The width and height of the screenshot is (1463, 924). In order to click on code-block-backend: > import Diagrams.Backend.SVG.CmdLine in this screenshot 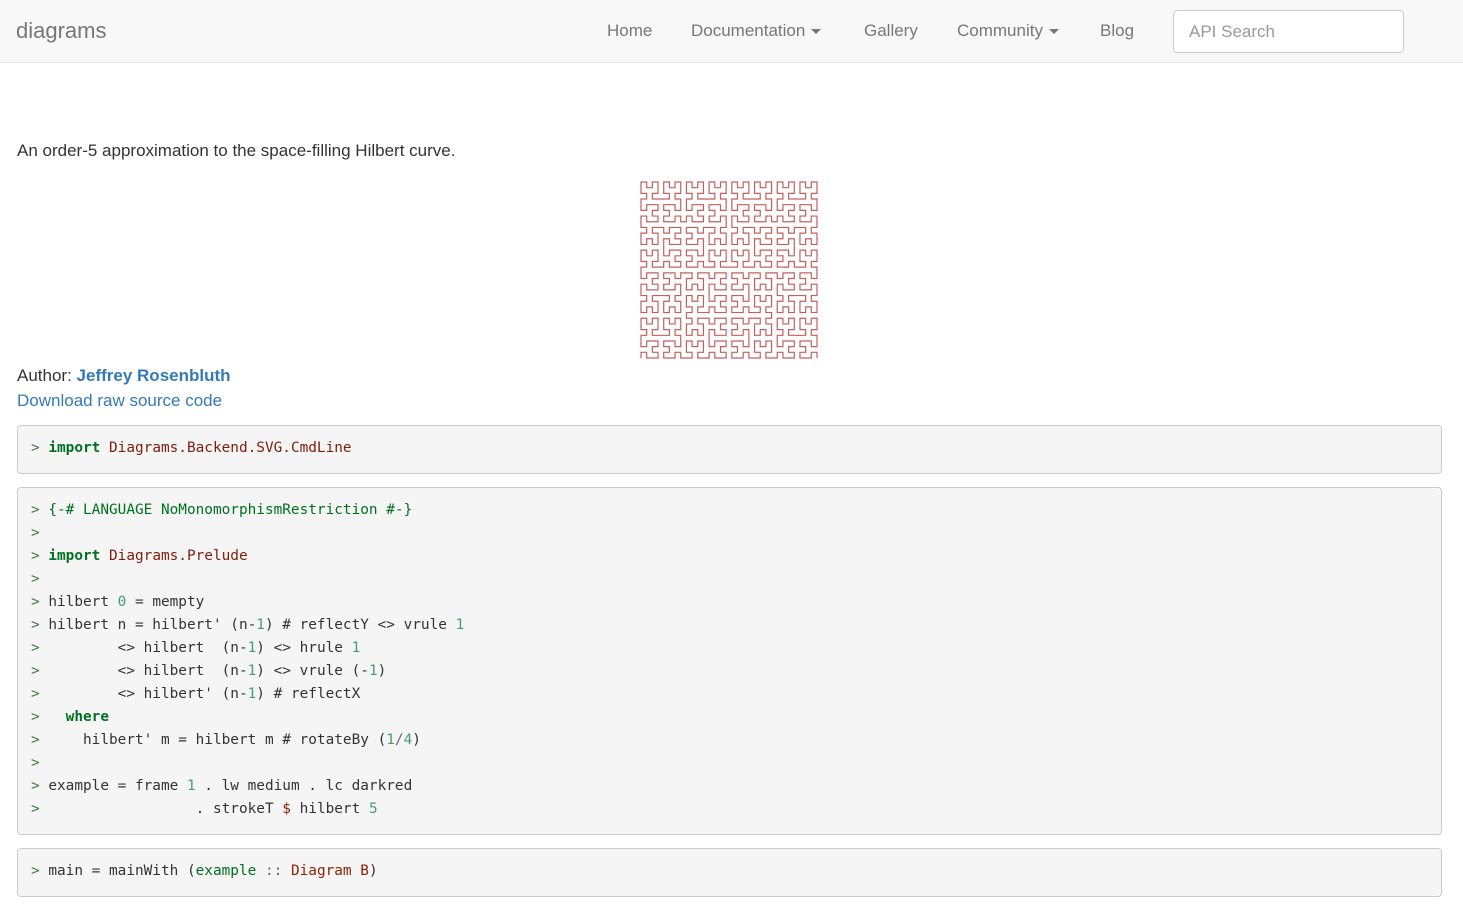, I will do `click(729, 449)`.